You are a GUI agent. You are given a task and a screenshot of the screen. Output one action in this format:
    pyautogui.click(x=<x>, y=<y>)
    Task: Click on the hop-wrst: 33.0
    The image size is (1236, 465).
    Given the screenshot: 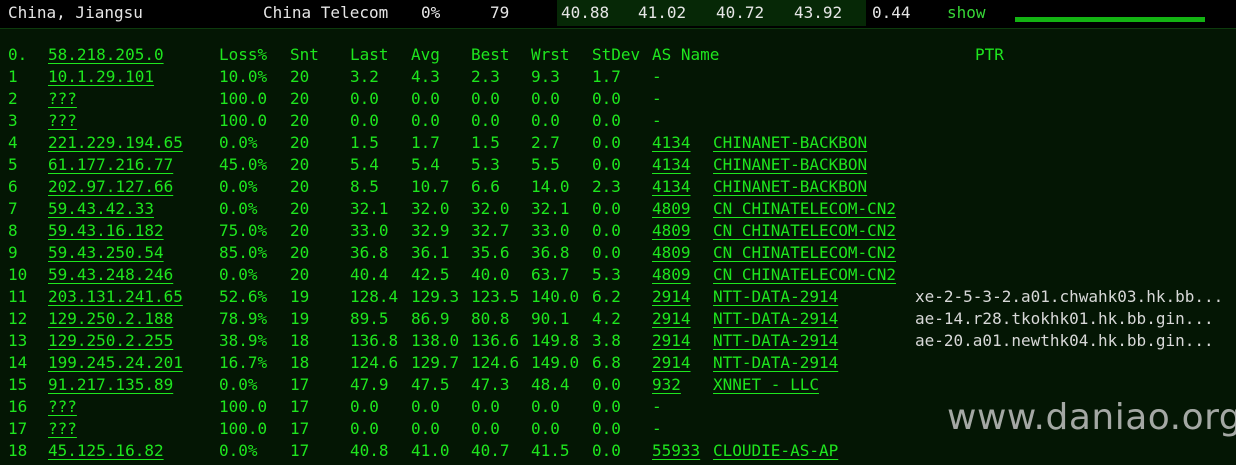 What is the action you would take?
    pyautogui.click(x=550, y=230)
    